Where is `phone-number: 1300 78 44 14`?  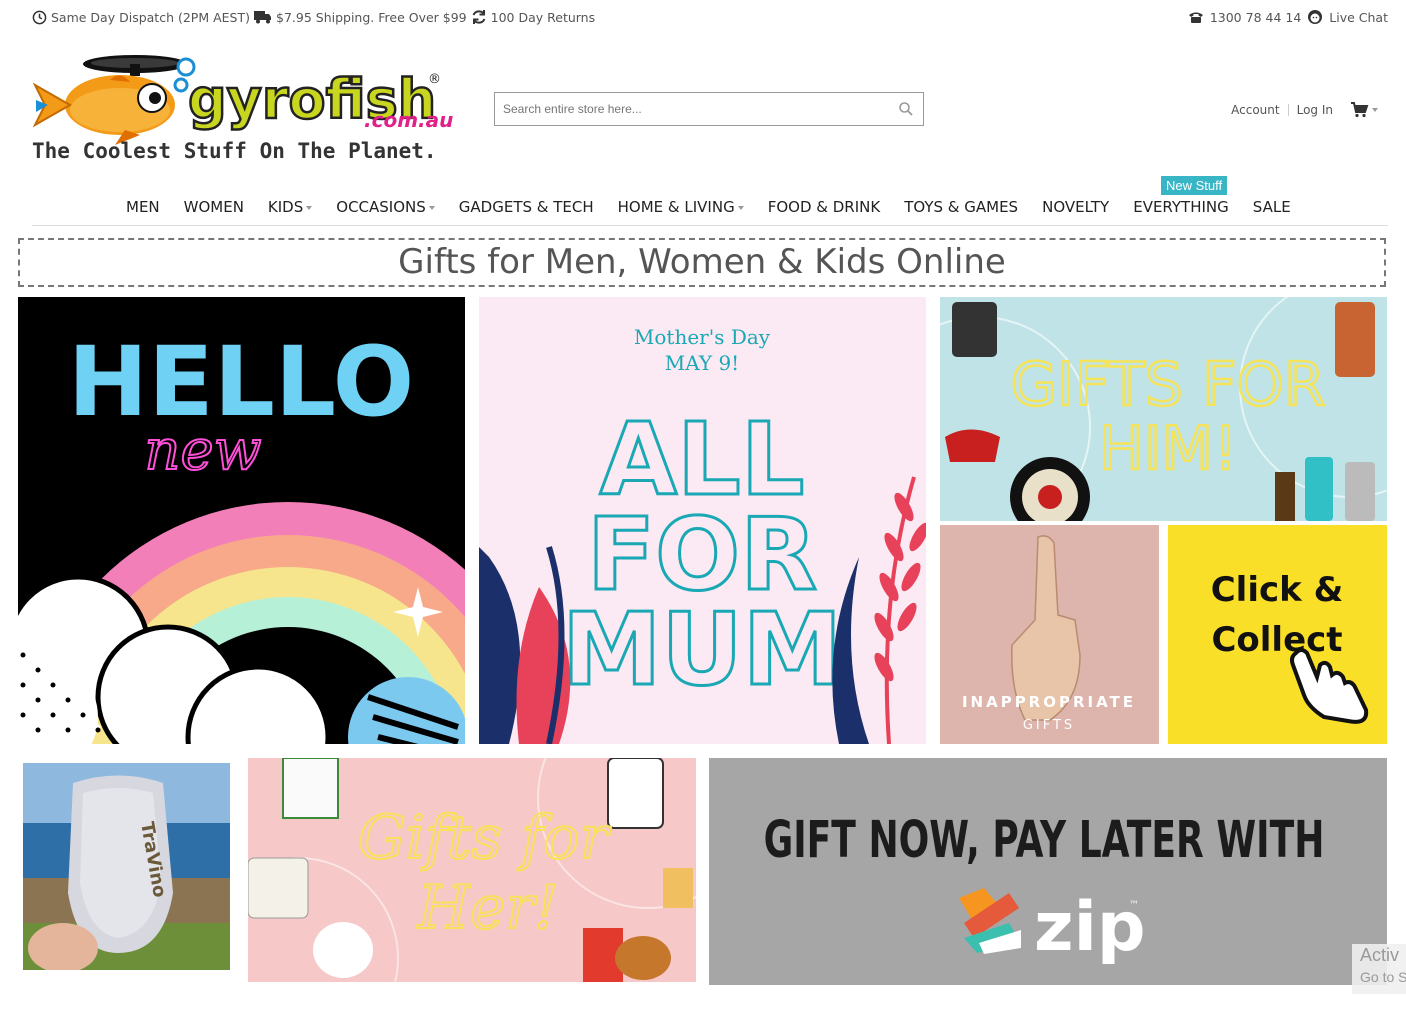
phone-number: 1300 78 44 14 is located at coordinates (1255, 17).